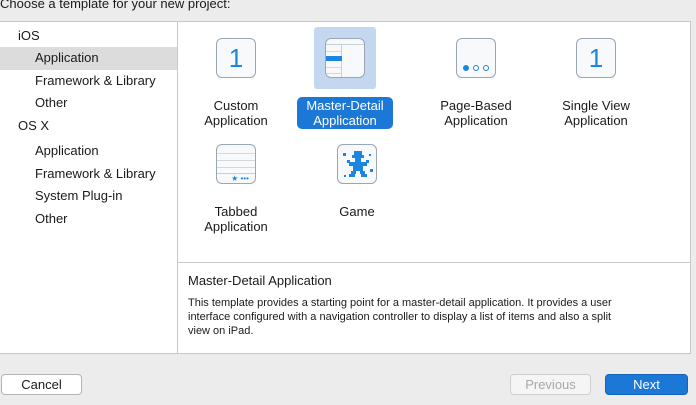  Describe the element at coordinates (88, 103) in the screenshot. I see `sidebar-item-ios-other: Other` at that location.